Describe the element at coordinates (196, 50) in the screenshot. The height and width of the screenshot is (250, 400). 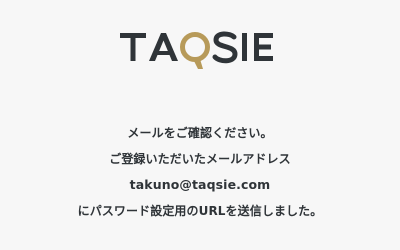
I see `taqsie-logo-mark` at that location.